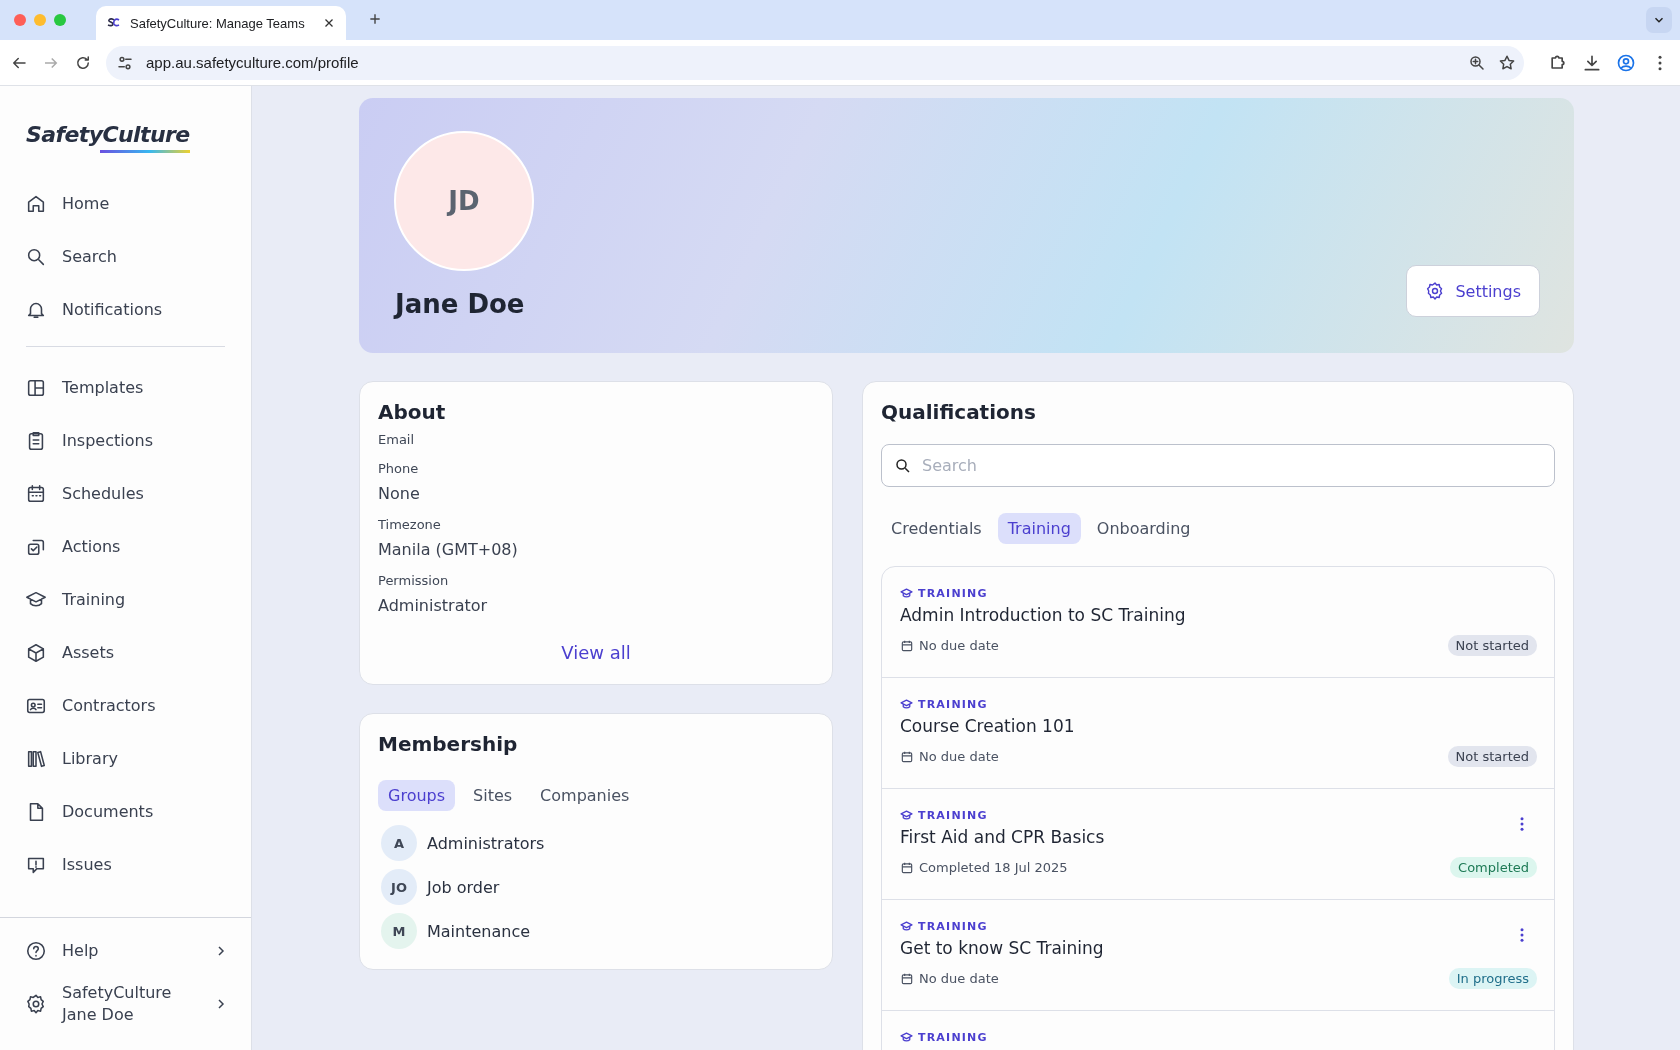 This screenshot has width=1680, height=1050. What do you see at coordinates (1039, 528) in the screenshot?
I see `tab: Training` at bounding box center [1039, 528].